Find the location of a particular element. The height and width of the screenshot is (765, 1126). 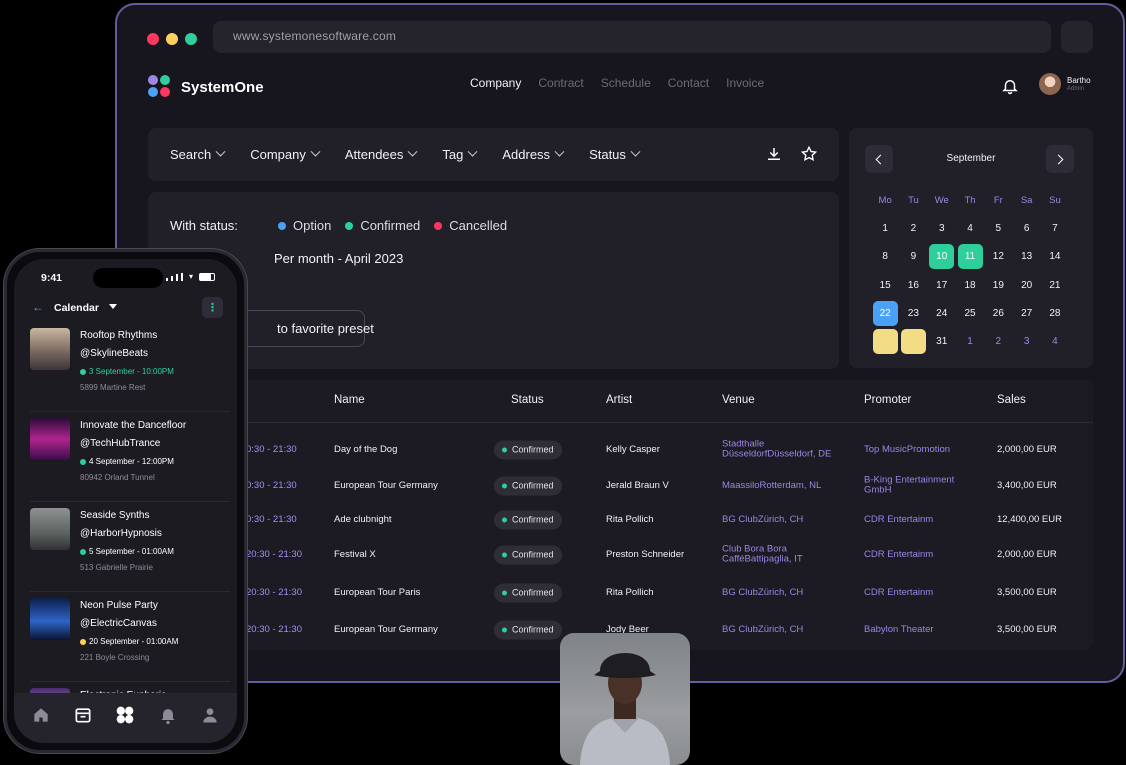

phone-title: Calendar is located at coordinates (76, 308).